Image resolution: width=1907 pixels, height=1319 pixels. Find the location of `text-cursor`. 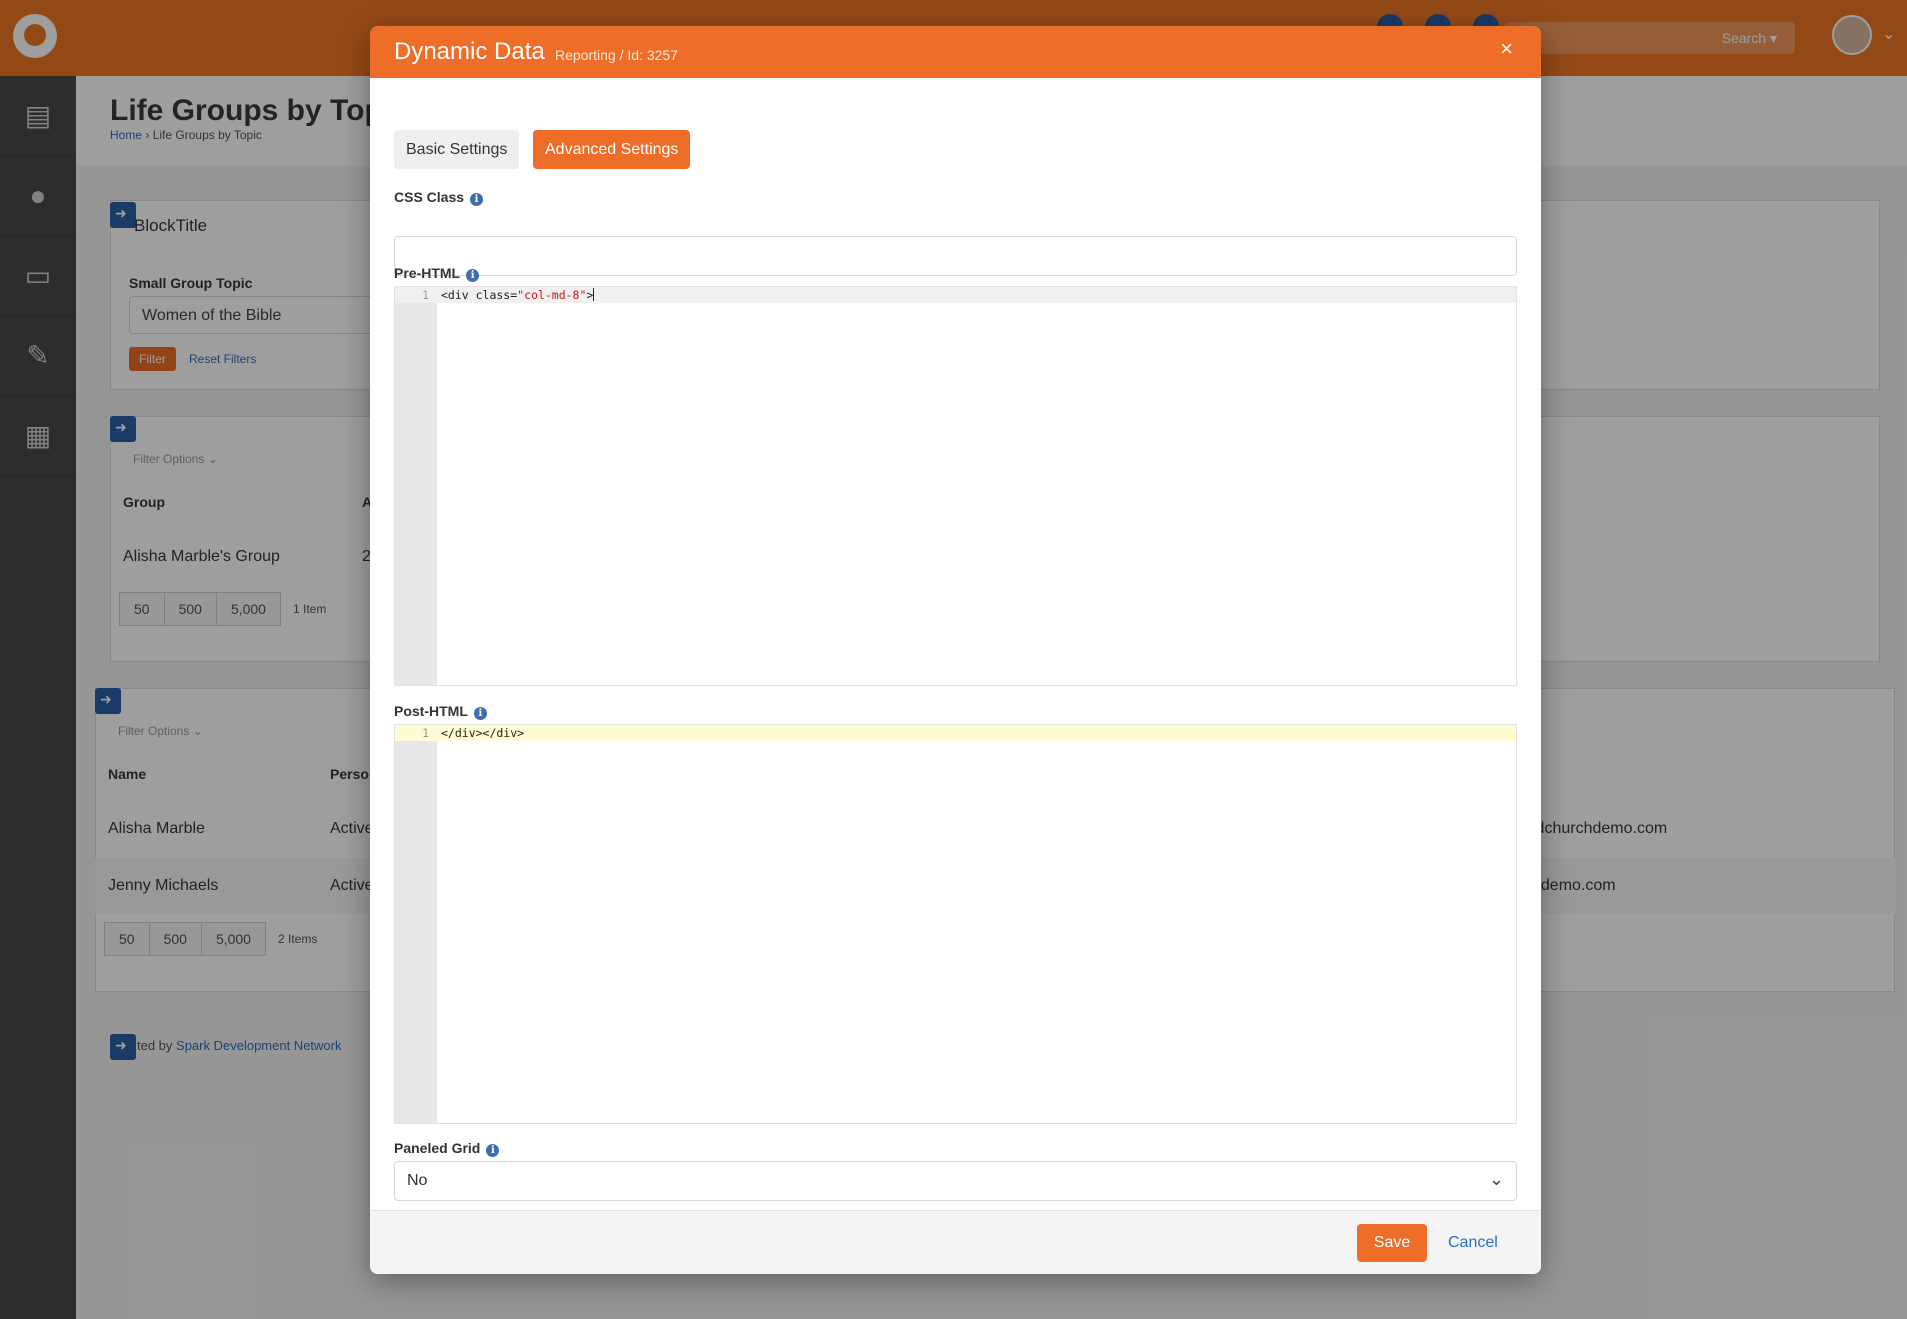

text-cursor is located at coordinates (594, 294).